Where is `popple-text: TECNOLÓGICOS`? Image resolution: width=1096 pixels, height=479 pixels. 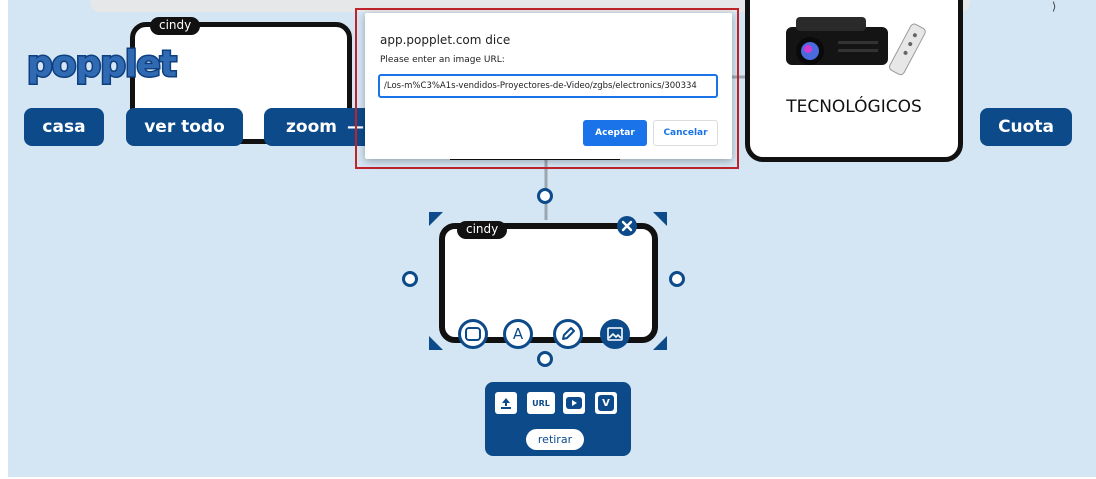
popple-text: TECNOLÓGICOS is located at coordinates (854, 107).